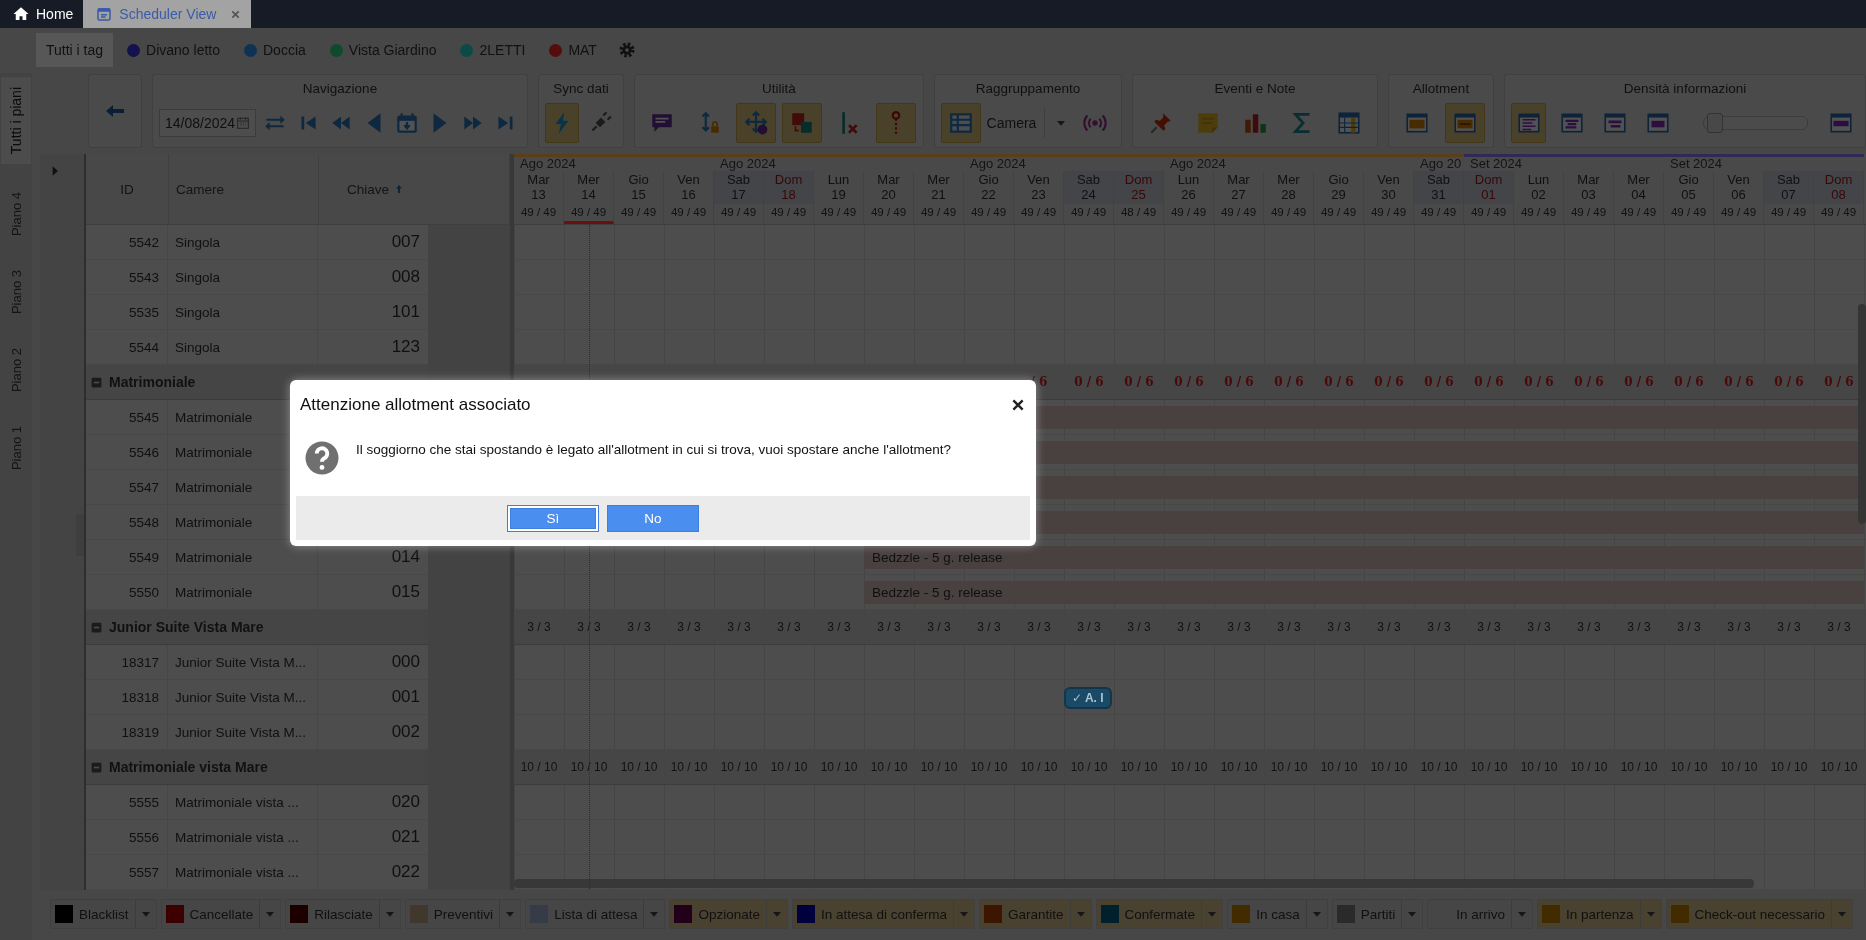  I want to click on status-filter: Check-out necessario, so click(1759, 914).